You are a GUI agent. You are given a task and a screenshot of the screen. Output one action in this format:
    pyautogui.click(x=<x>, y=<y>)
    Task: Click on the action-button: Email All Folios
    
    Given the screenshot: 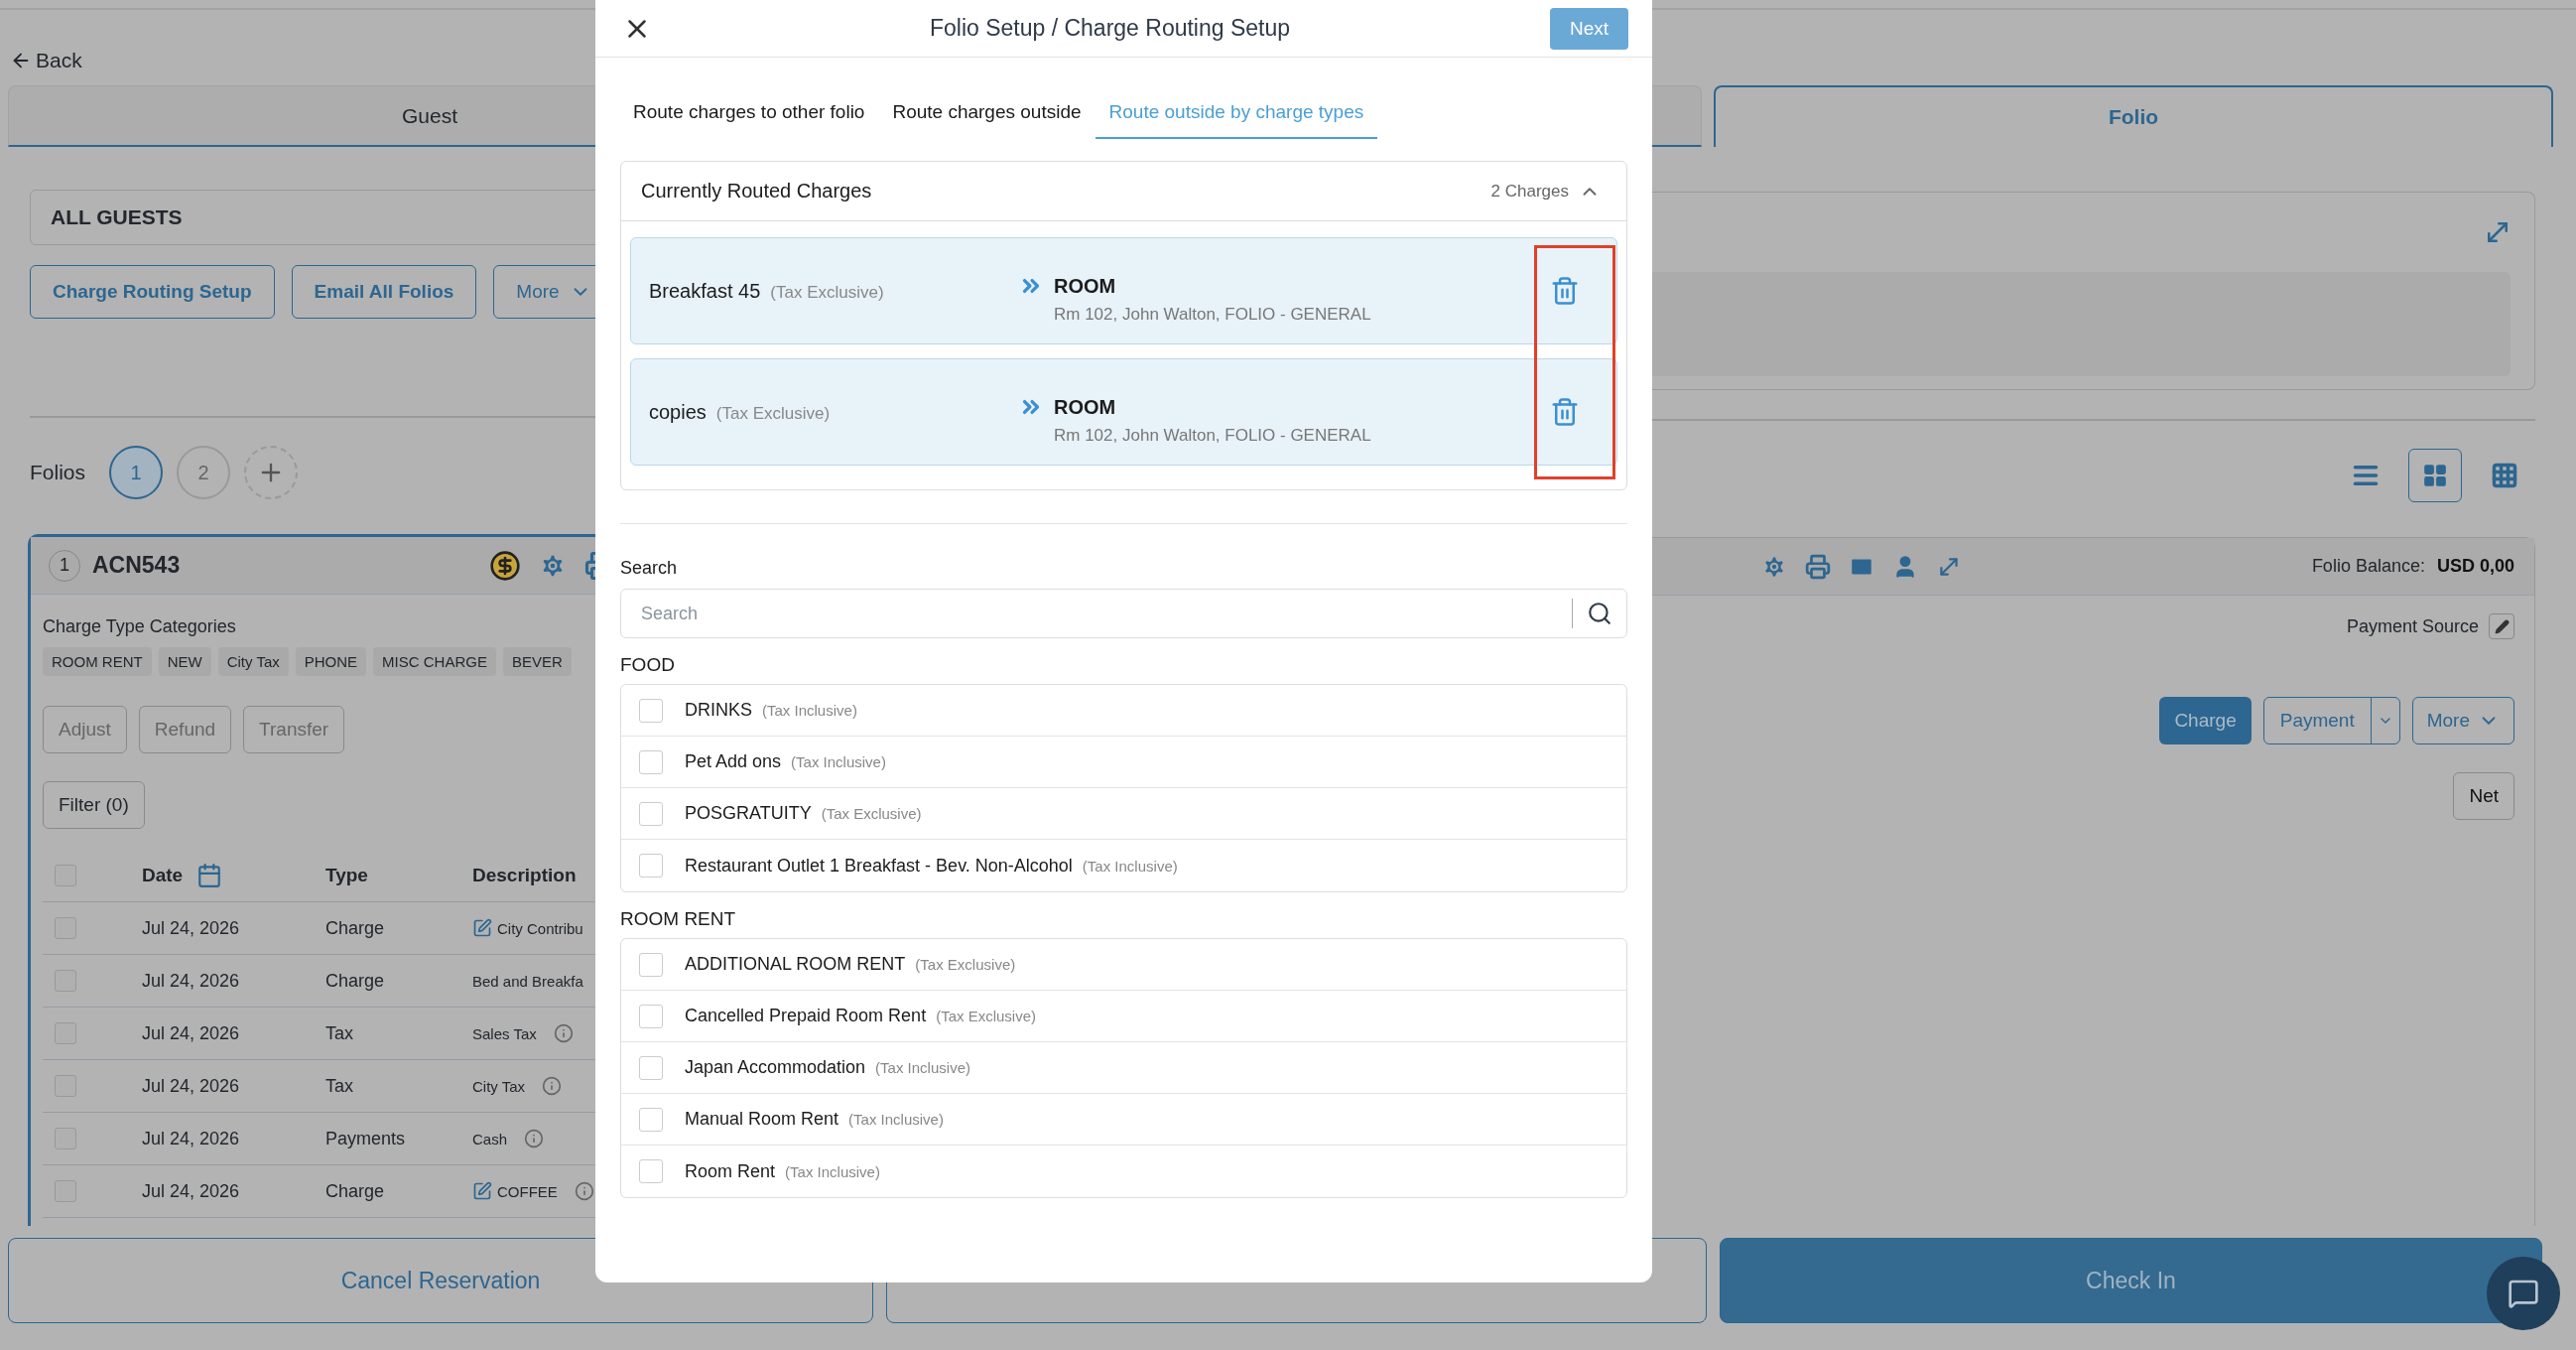 What is the action you would take?
    pyautogui.click(x=384, y=292)
    